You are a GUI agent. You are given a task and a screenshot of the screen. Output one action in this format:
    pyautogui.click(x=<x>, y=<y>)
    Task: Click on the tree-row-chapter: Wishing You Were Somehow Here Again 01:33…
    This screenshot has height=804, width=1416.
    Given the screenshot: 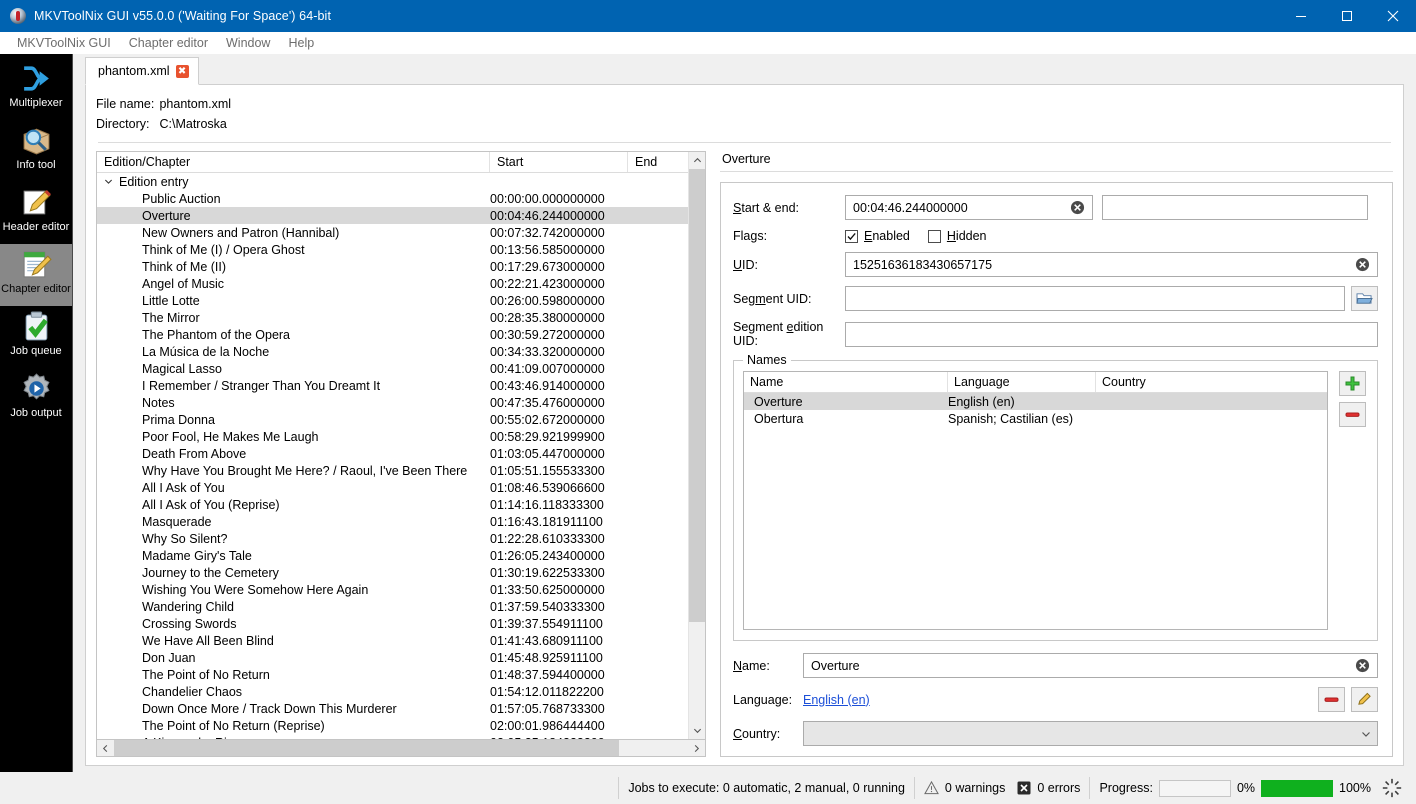 What is the action you would take?
    pyautogui.click(x=392, y=589)
    